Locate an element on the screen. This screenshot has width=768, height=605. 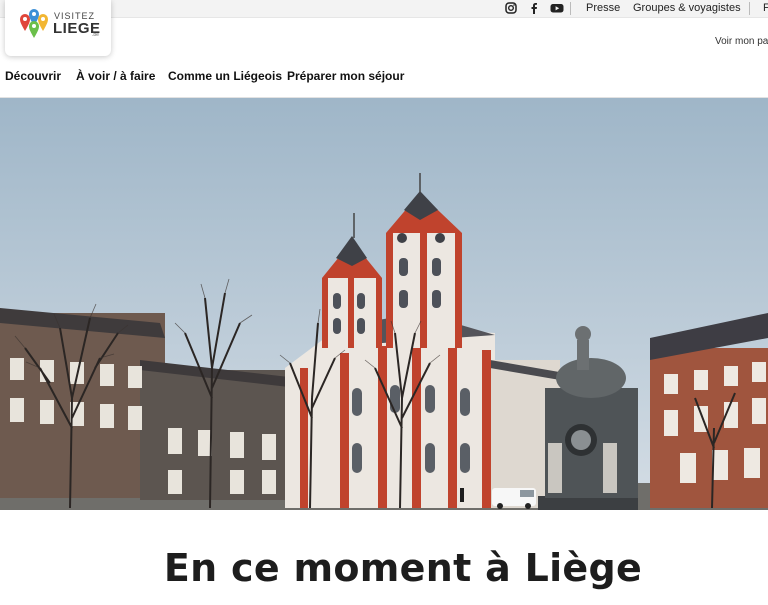
section-title: En ce moment à Liège is located at coordinates (403, 568).